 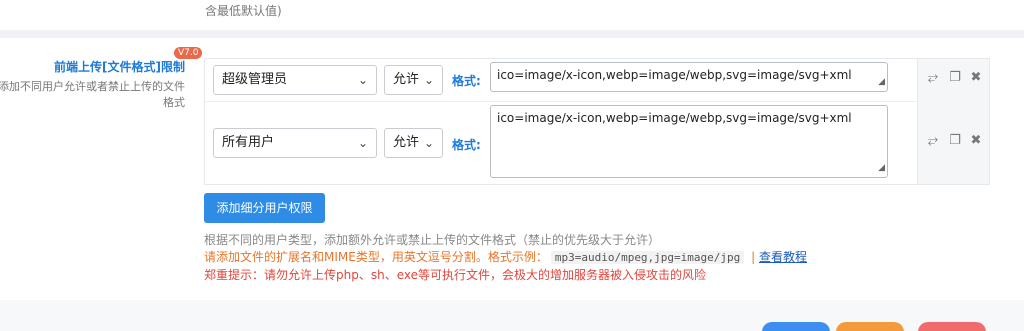 What do you see at coordinates (119, 67) in the screenshot?
I see `section-title: 前端上传[文件格式]限制` at bounding box center [119, 67].